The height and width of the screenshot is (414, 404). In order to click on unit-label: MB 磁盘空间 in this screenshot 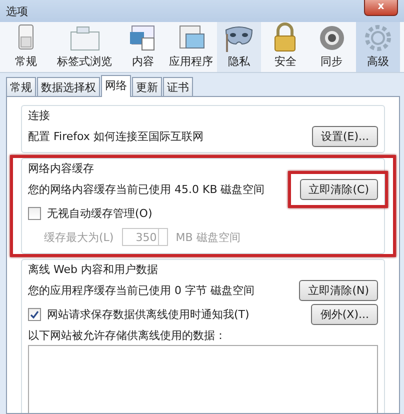, I will do `click(208, 237)`.